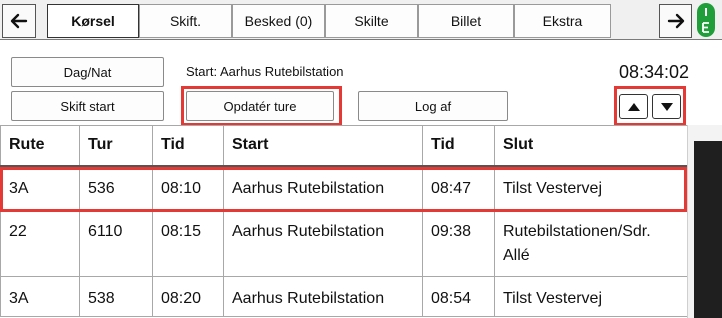 This screenshot has height=318, width=722. I want to click on scroll-down-button, so click(666, 106).